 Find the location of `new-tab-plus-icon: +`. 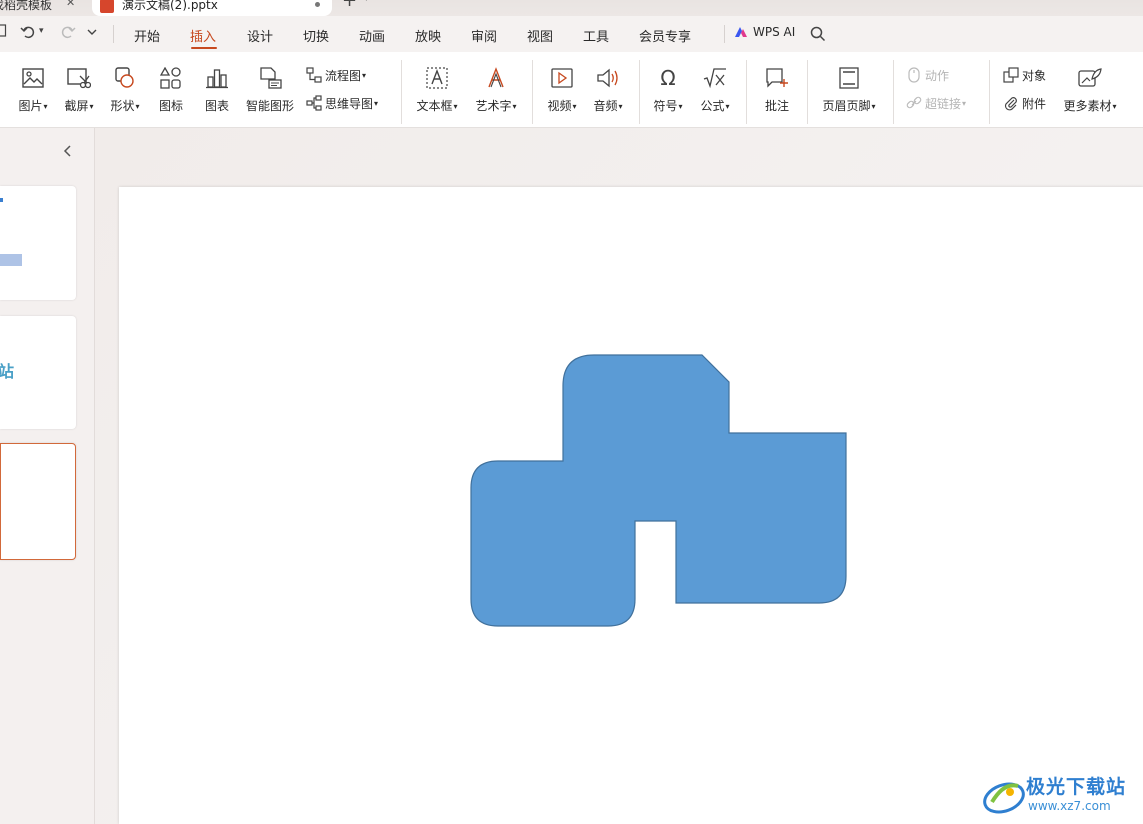

new-tab-plus-icon: + is located at coordinates (349, 5).